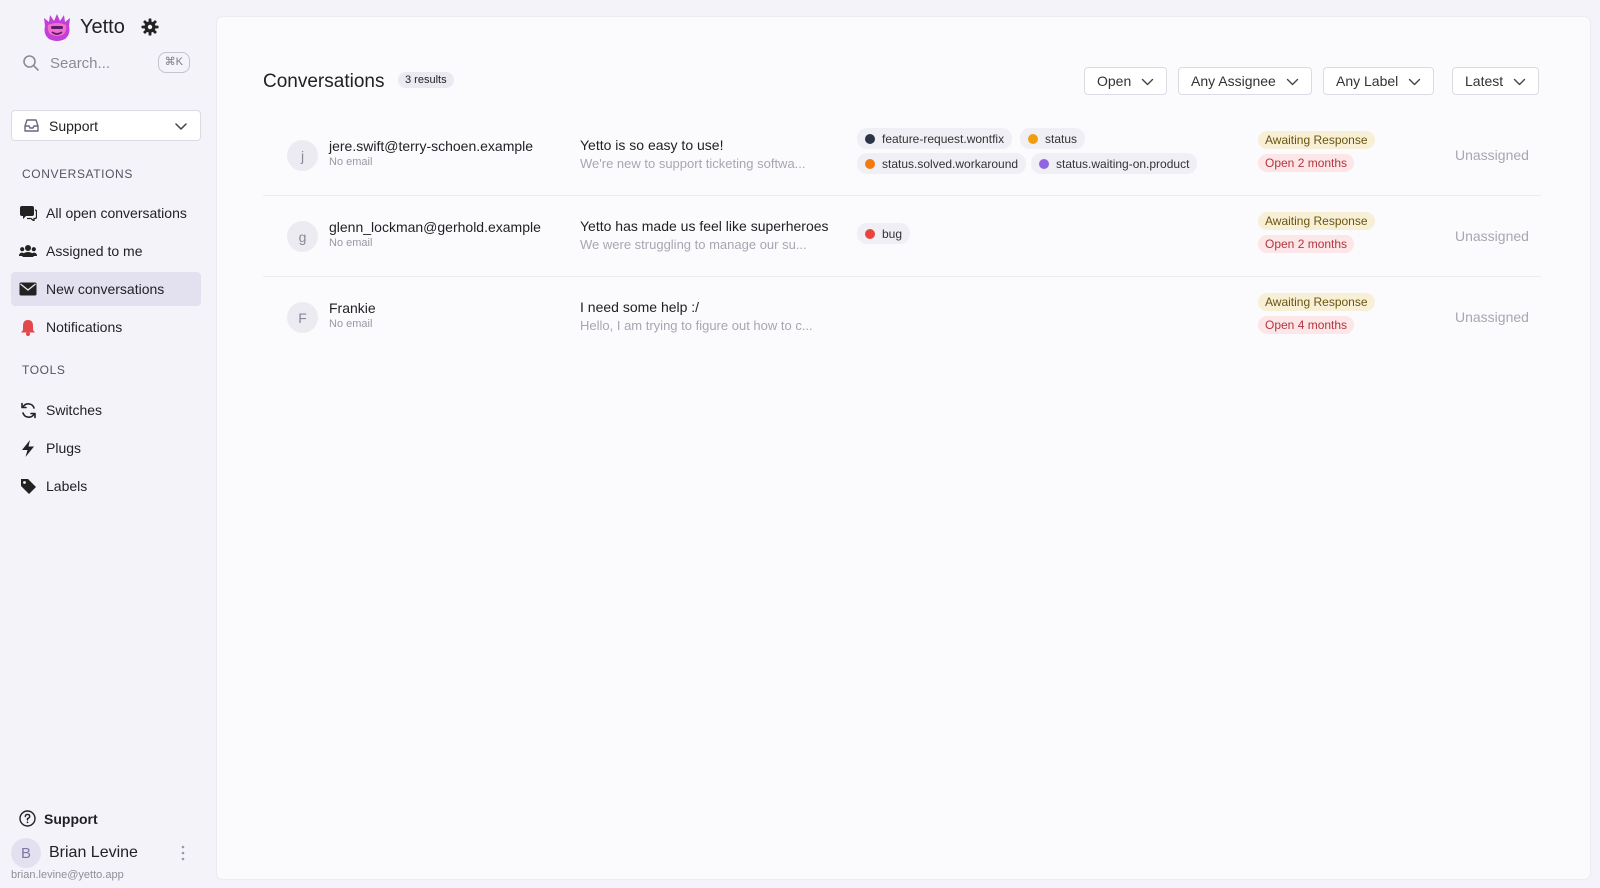  What do you see at coordinates (302, 317) in the screenshot?
I see `avatar: F` at bounding box center [302, 317].